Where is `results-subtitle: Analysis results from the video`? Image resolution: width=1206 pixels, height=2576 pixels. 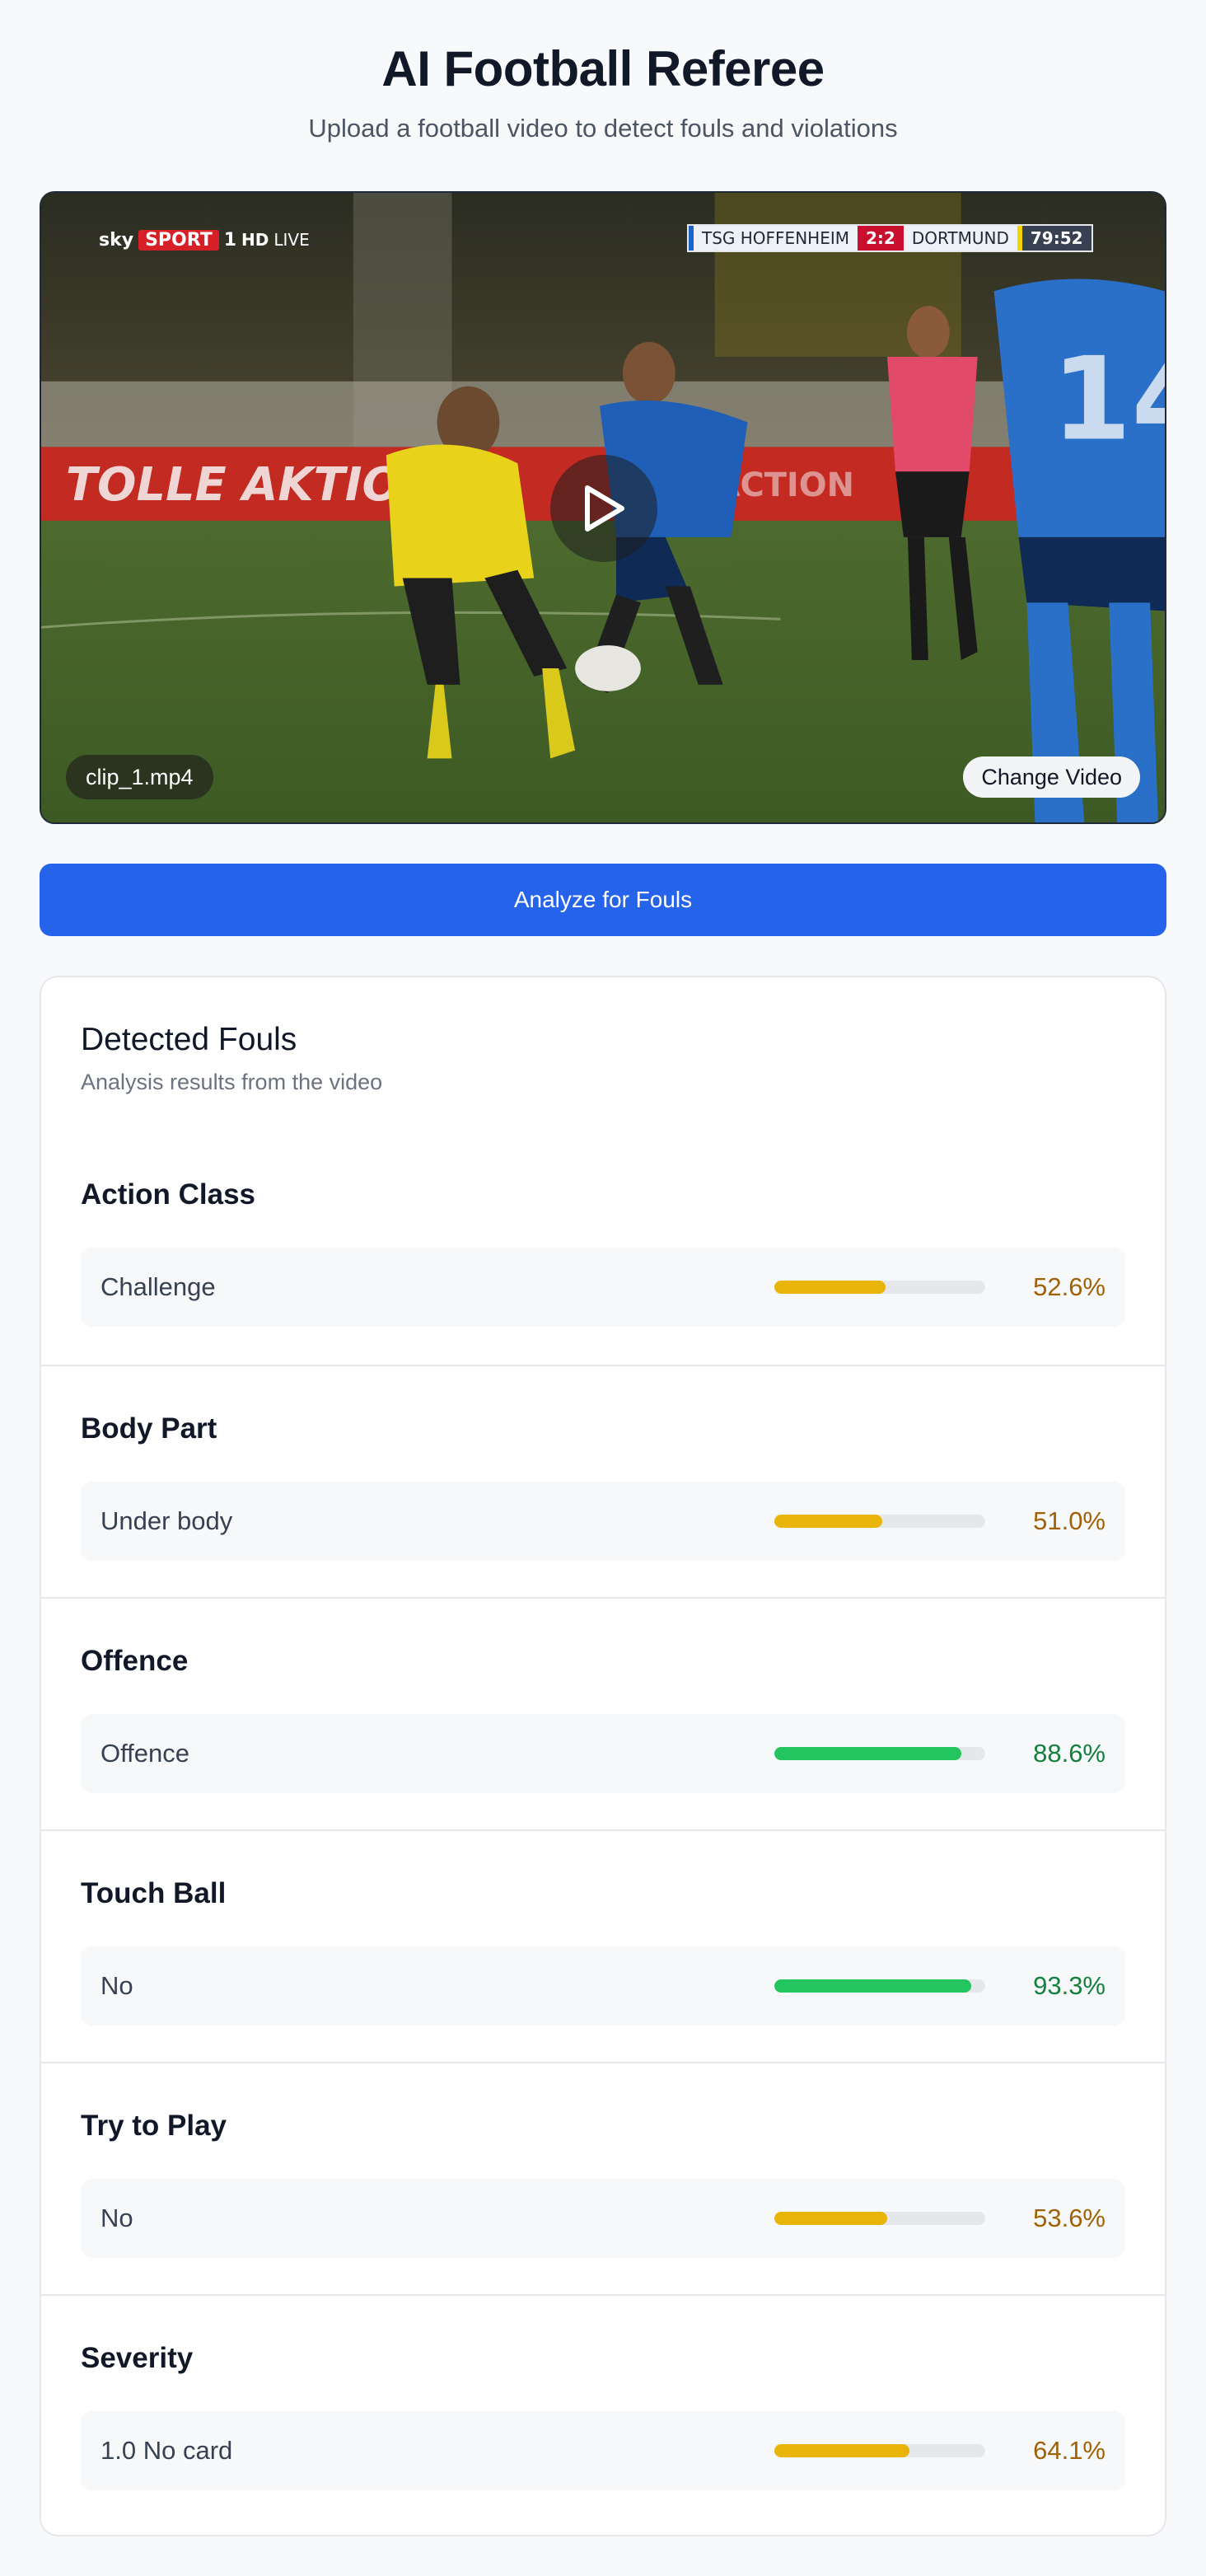 results-subtitle: Analysis results from the video is located at coordinates (232, 1082).